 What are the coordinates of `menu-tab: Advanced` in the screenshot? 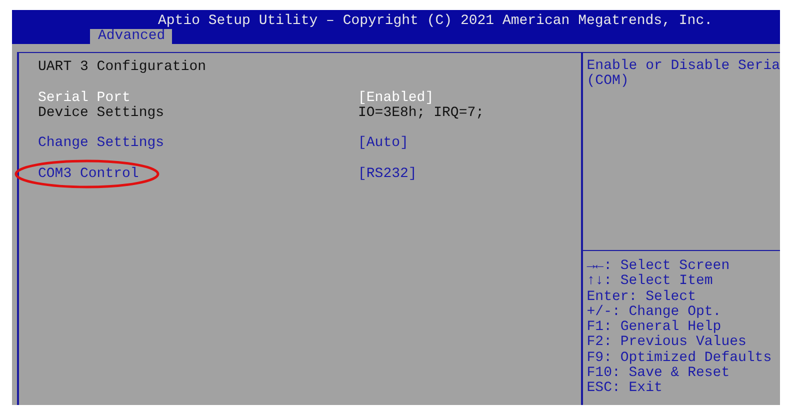 It's located at (131, 36).